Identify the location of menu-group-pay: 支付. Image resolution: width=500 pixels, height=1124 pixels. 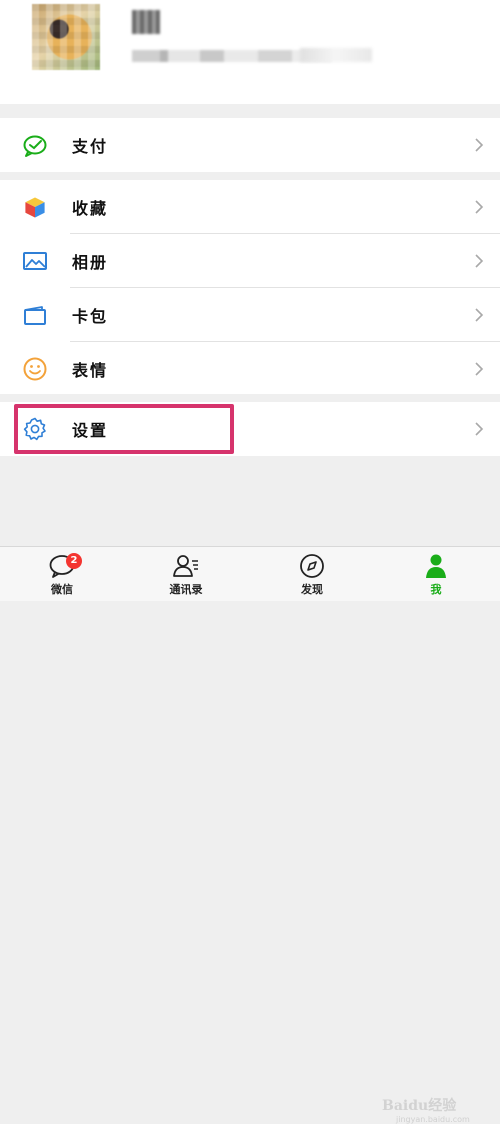
(250, 145).